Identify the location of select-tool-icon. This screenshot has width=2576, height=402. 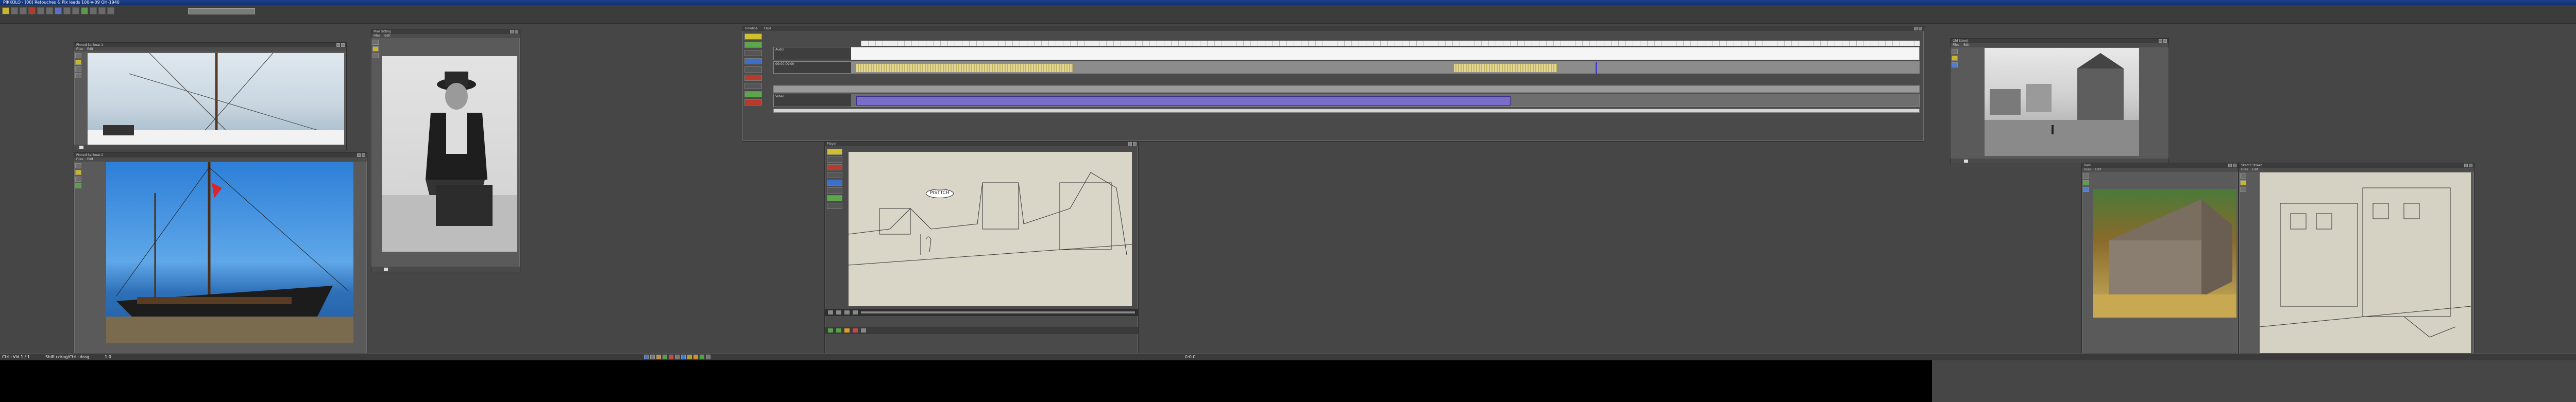
(753, 37).